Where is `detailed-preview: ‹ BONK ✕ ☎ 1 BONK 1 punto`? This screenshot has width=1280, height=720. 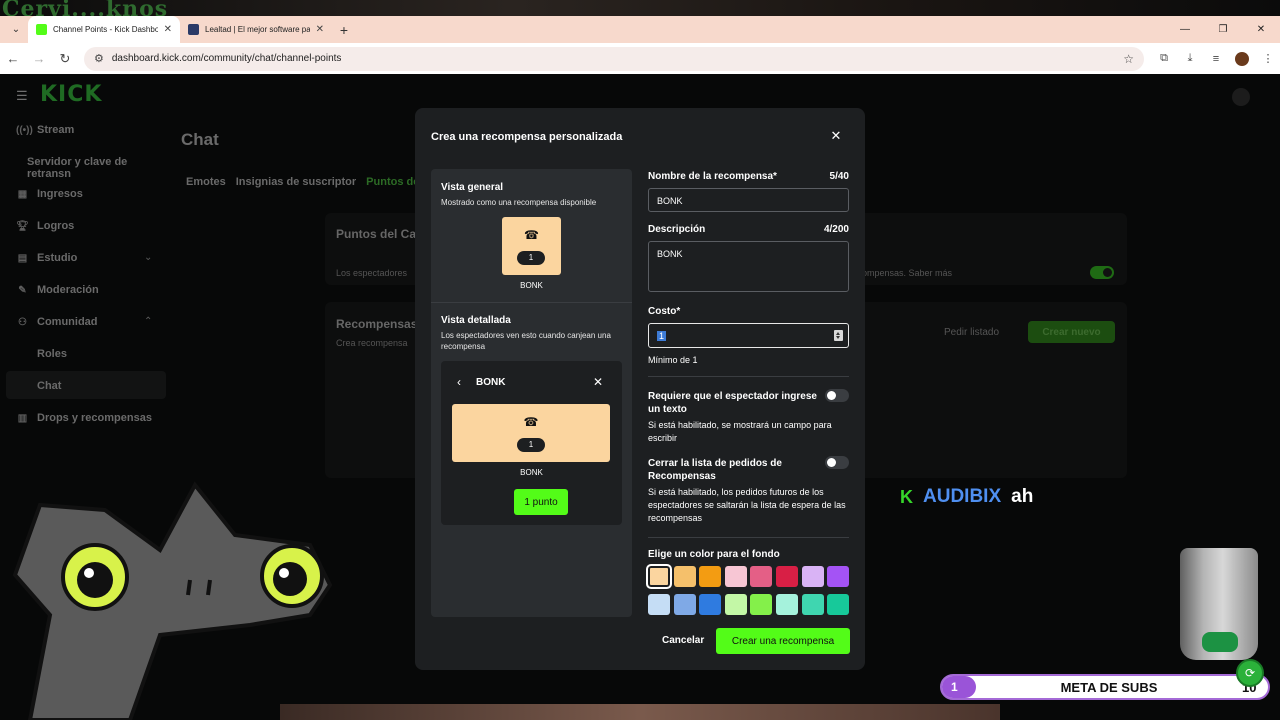
detailed-preview: ‹ BONK ✕ ☎ 1 BONK 1 punto is located at coordinates (531, 443).